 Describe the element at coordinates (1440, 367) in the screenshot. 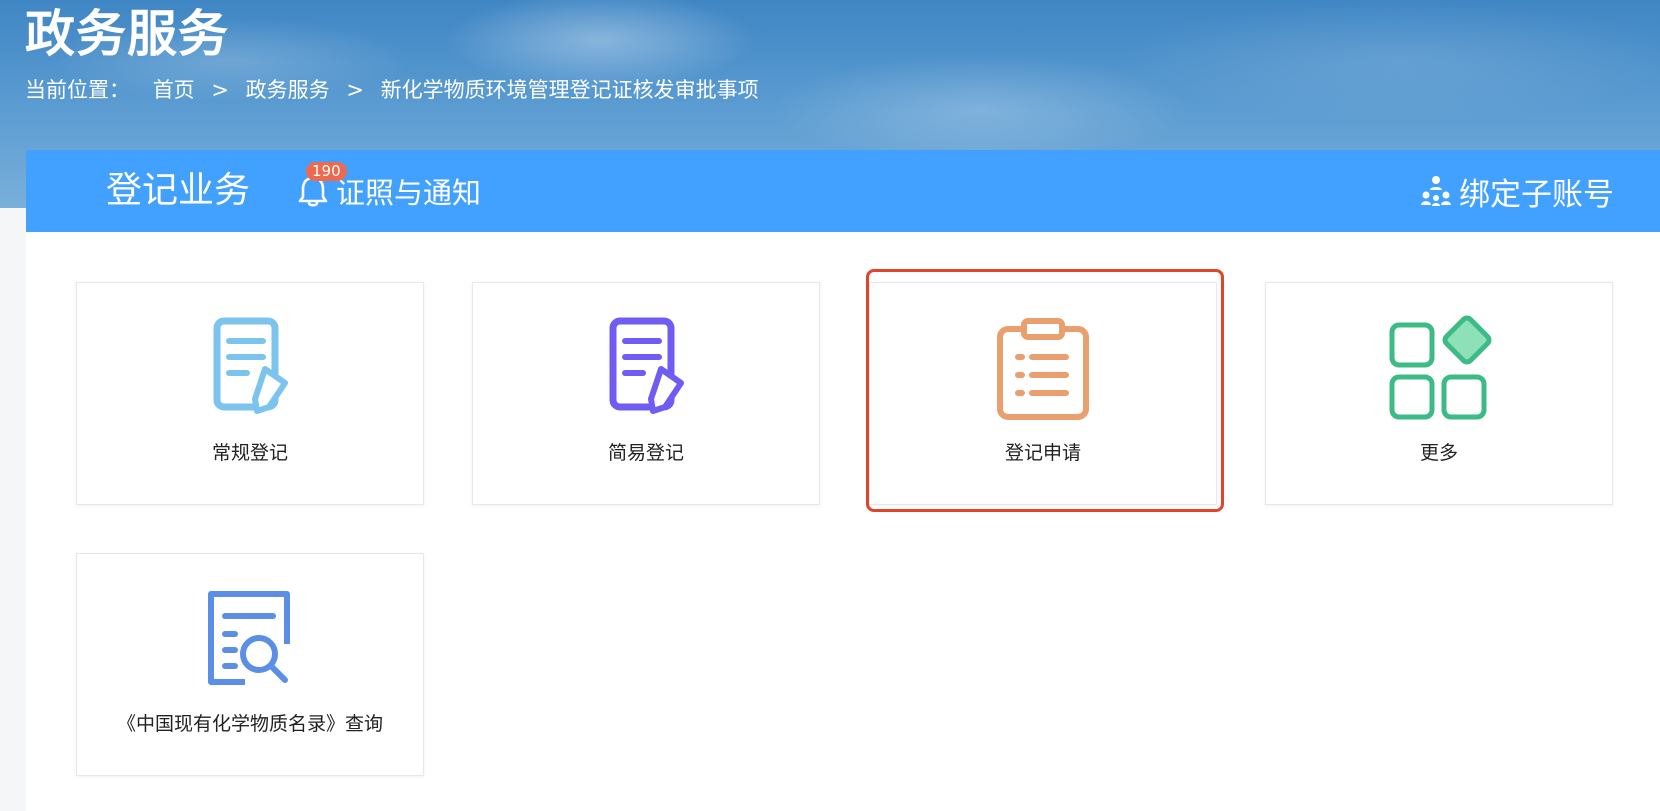

I see `grid-more-icon` at that location.